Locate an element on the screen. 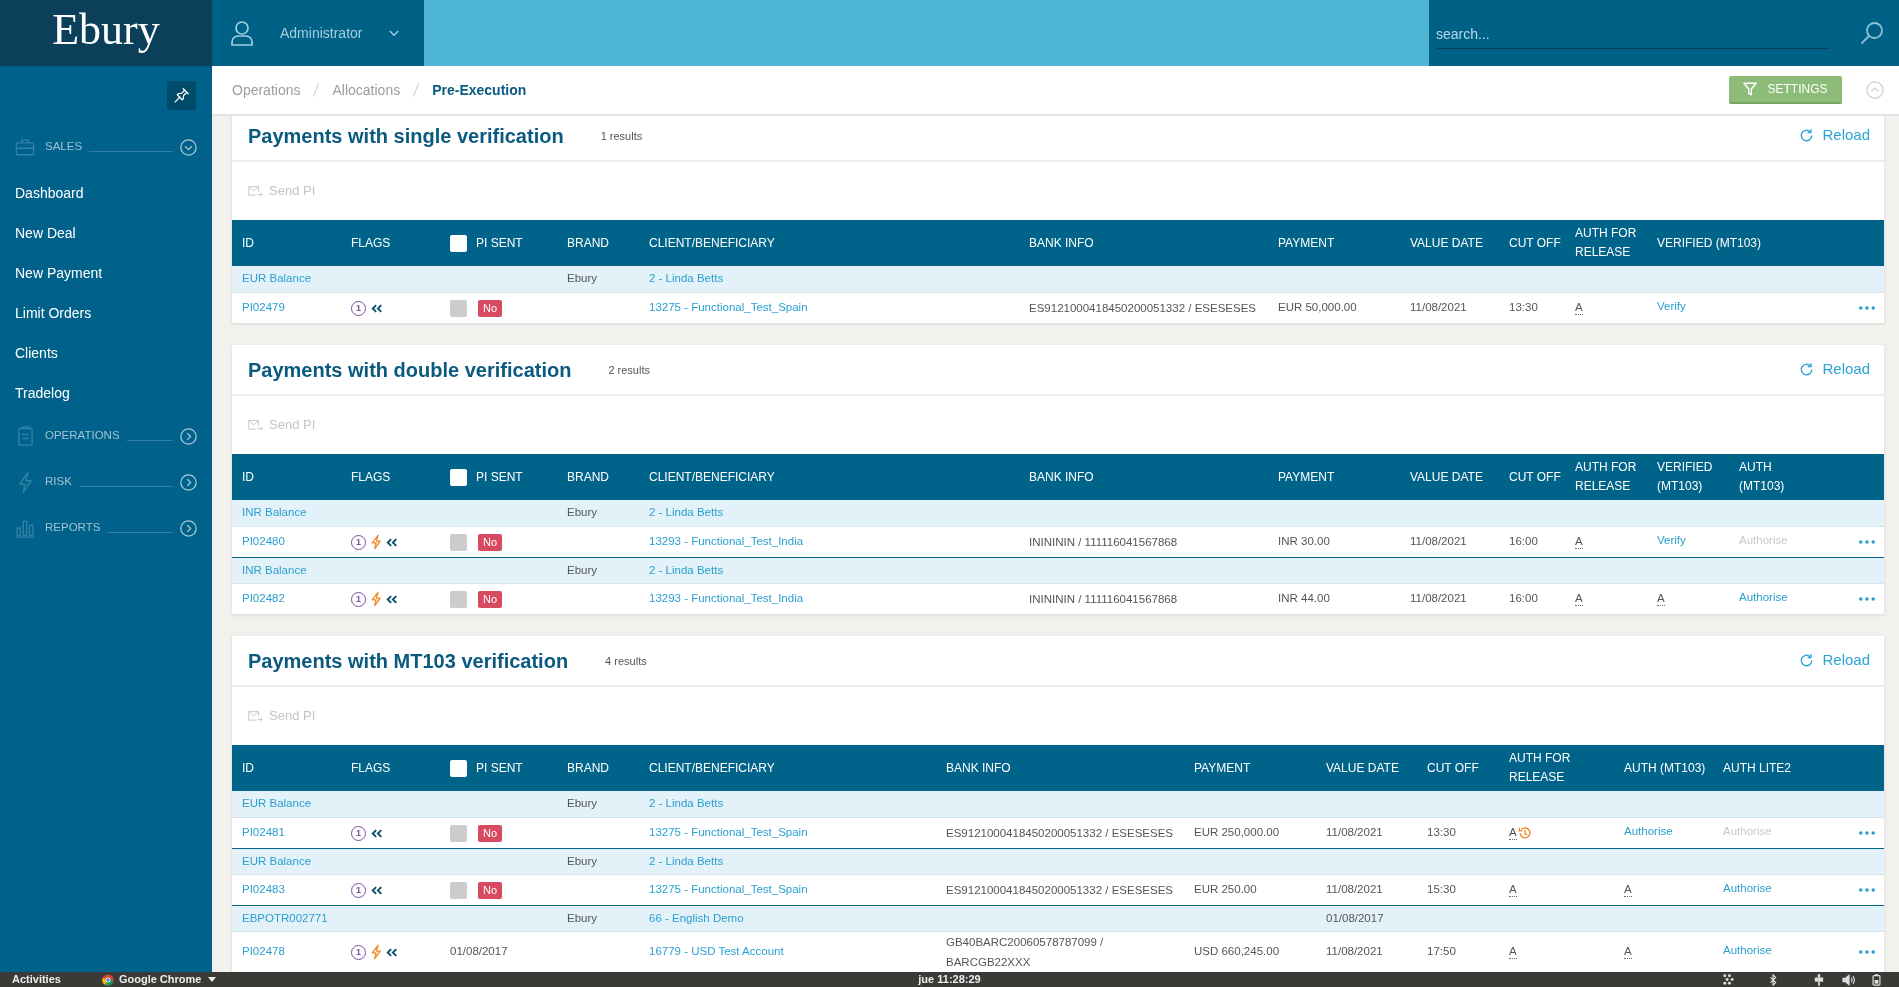 The image size is (1899, 987). breadcrumb-link: Operations is located at coordinates (266, 90).